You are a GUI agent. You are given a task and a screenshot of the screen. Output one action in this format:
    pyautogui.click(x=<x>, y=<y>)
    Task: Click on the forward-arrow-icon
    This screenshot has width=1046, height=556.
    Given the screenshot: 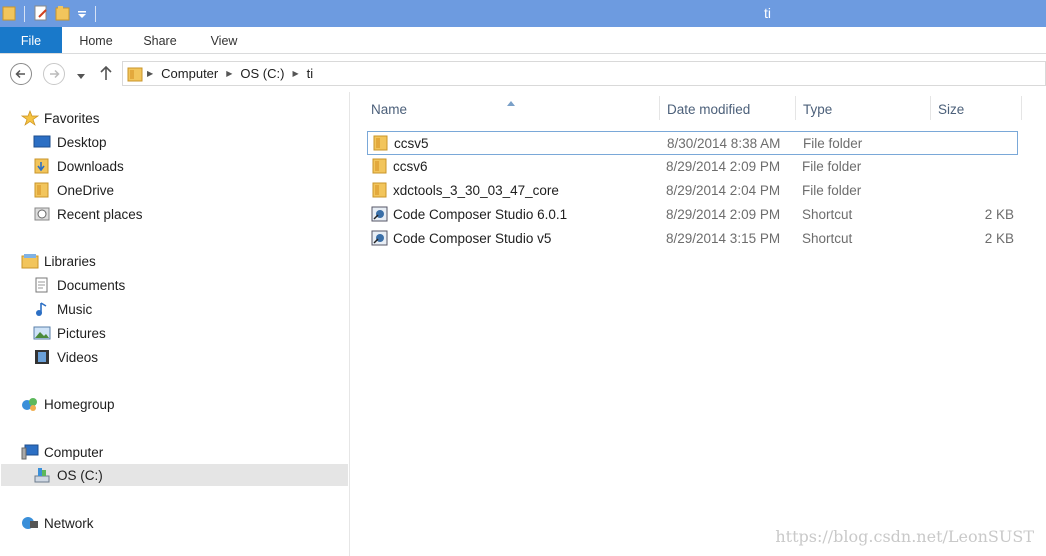 What is the action you would take?
    pyautogui.click(x=55, y=74)
    